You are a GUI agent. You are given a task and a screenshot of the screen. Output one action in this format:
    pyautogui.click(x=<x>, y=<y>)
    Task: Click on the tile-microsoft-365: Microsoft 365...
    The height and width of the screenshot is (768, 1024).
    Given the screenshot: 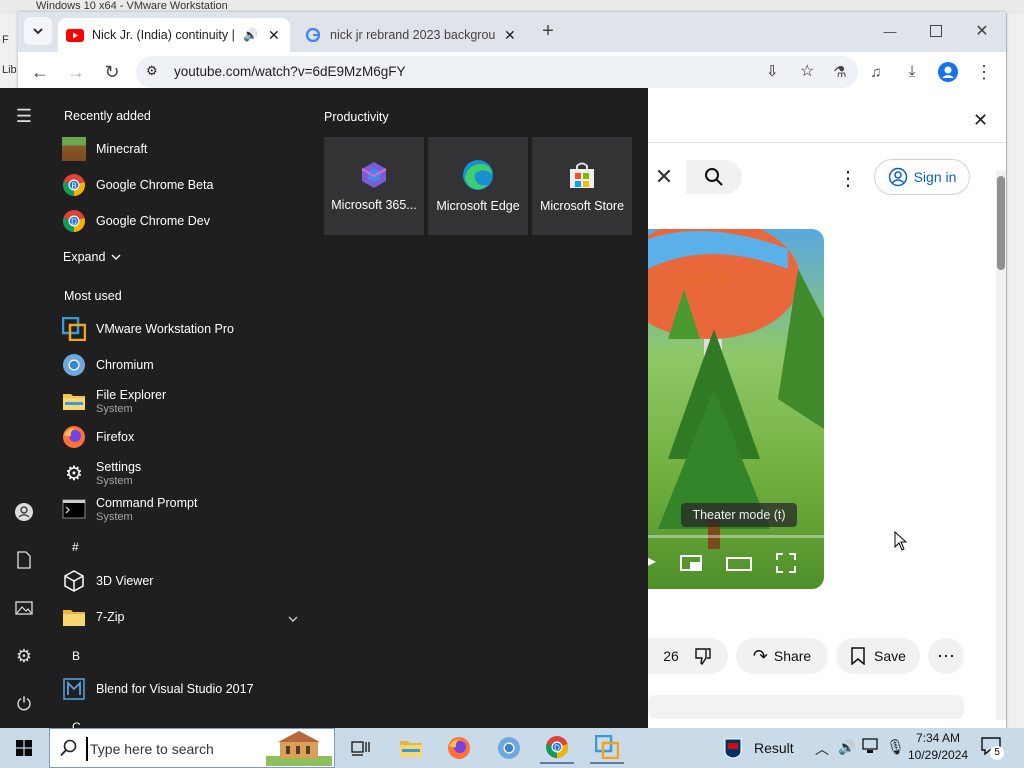 What is the action you would take?
    pyautogui.click(x=374, y=186)
    